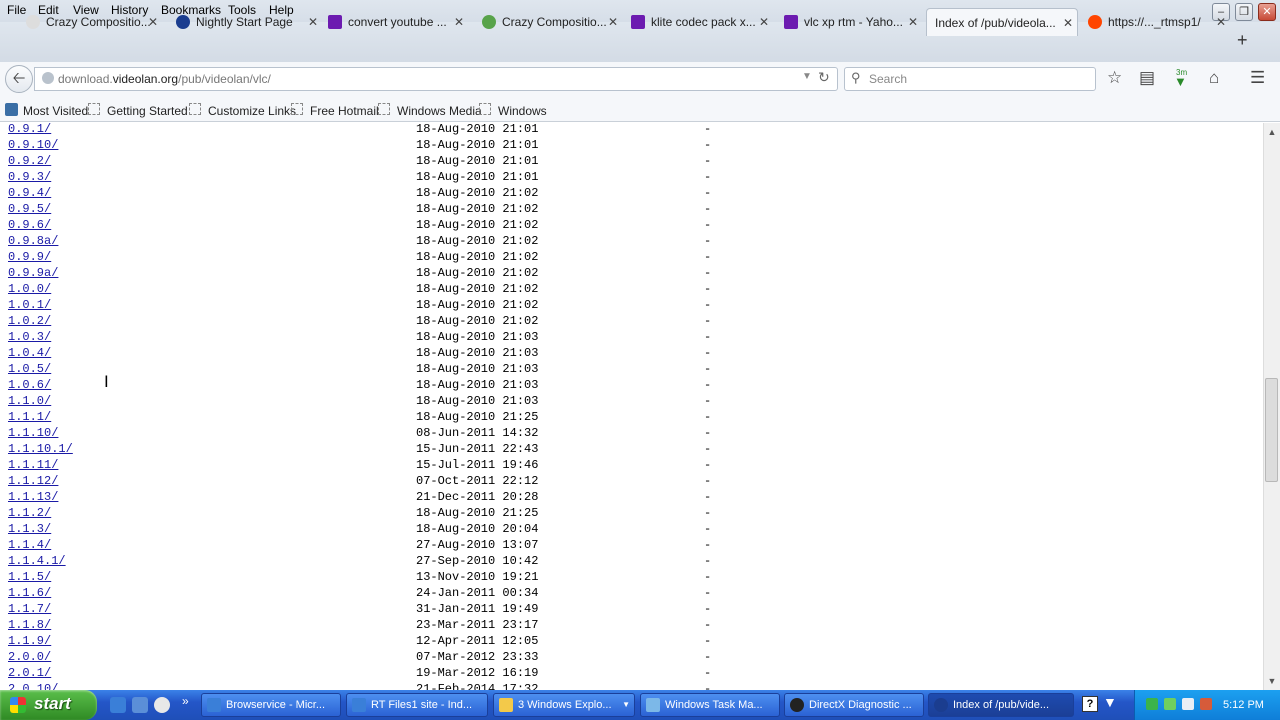 This screenshot has width=1280, height=720. What do you see at coordinates (29, 545) in the screenshot?
I see `directory-link: 1.1.4/` at bounding box center [29, 545].